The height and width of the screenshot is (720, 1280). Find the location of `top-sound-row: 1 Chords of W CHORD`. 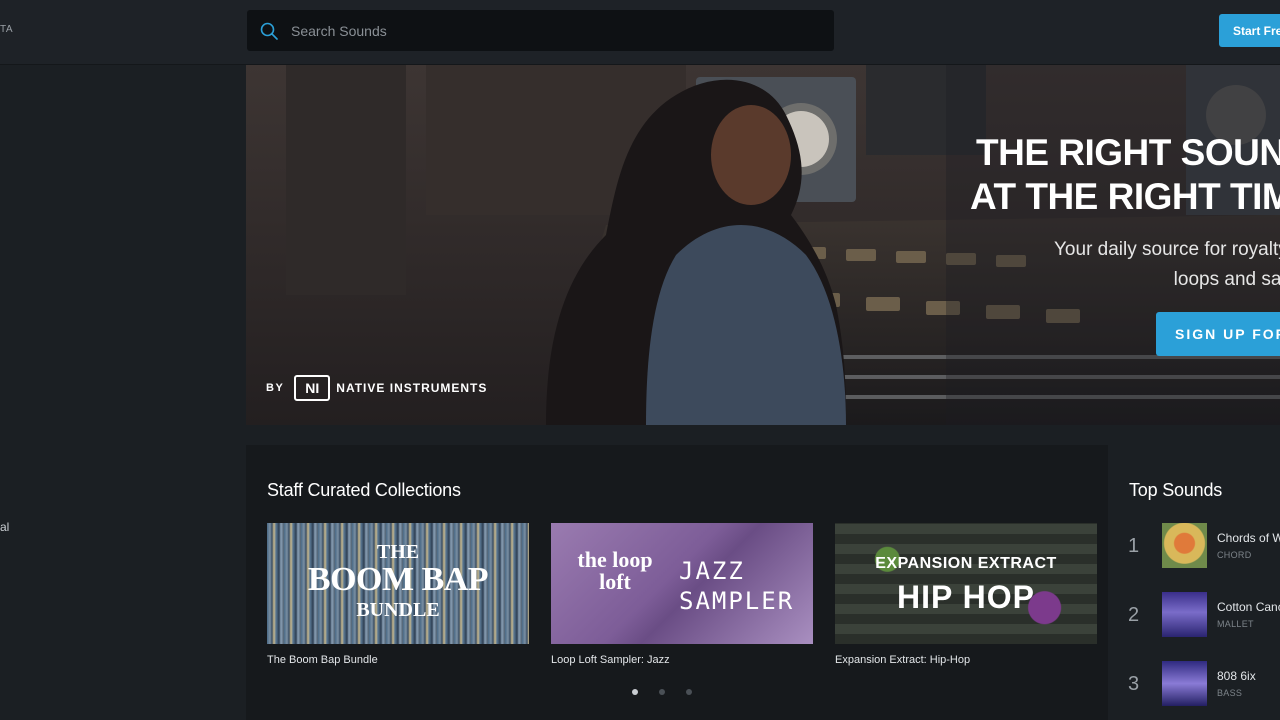

top-sound-row: 1 Chords of W CHORD is located at coordinates (1194, 546).